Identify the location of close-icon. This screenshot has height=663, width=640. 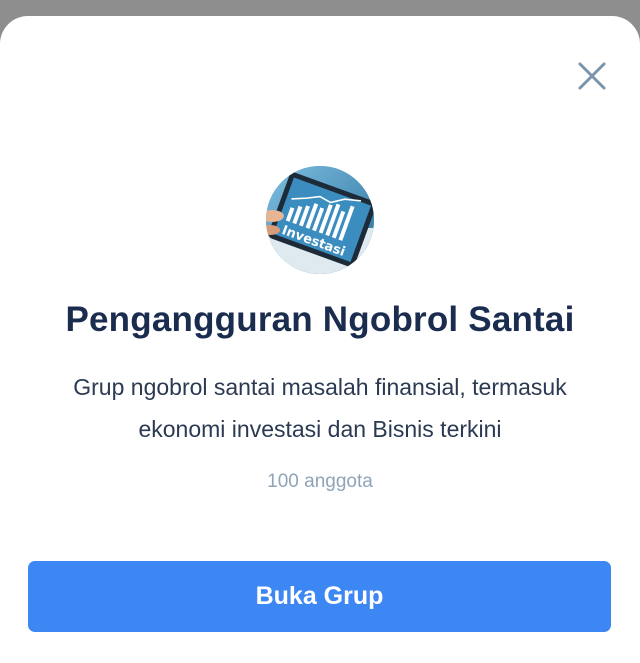
(592, 76).